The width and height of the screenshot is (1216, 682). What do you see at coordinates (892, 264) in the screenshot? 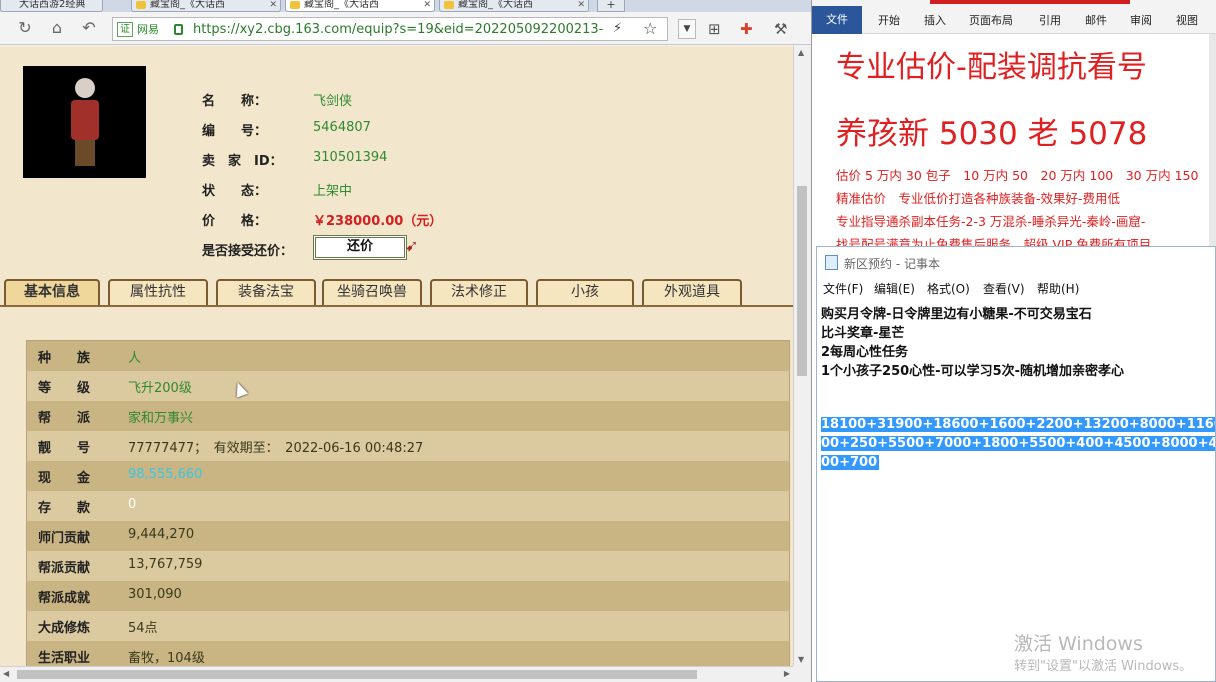
I see `notepad-title: 新区预约 - 记事本` at bounding box center [892, 264].